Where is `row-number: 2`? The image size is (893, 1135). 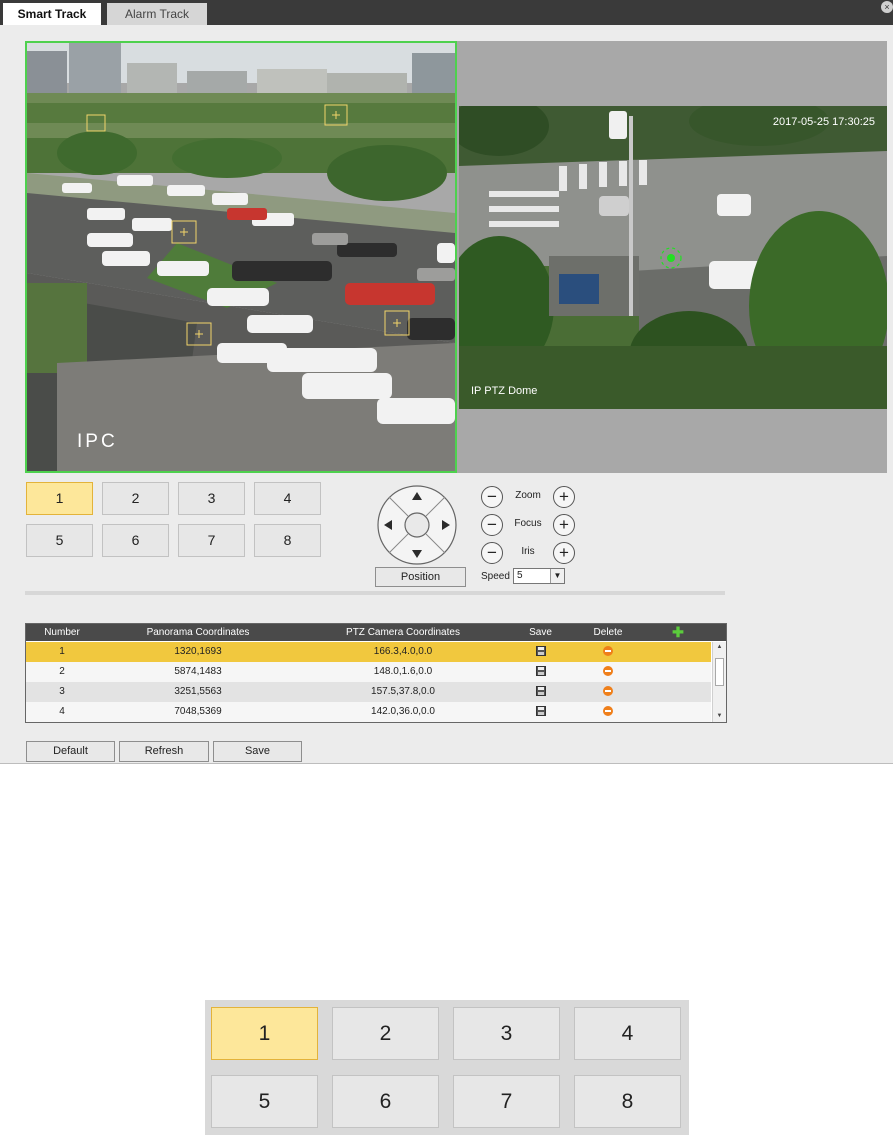
row-number: 2 is located at coordinates (62, 671).